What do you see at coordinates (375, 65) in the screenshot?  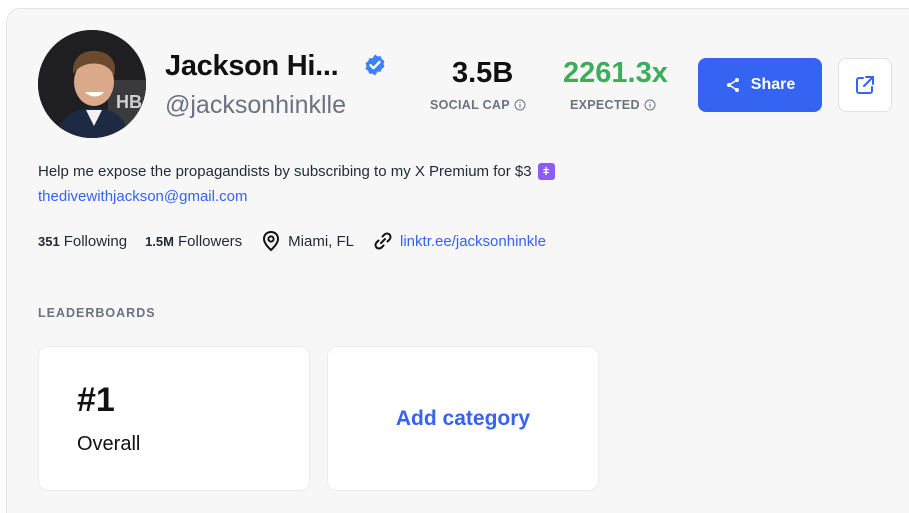 I see `verified-badge-icon` at bounding box center [375, 65].